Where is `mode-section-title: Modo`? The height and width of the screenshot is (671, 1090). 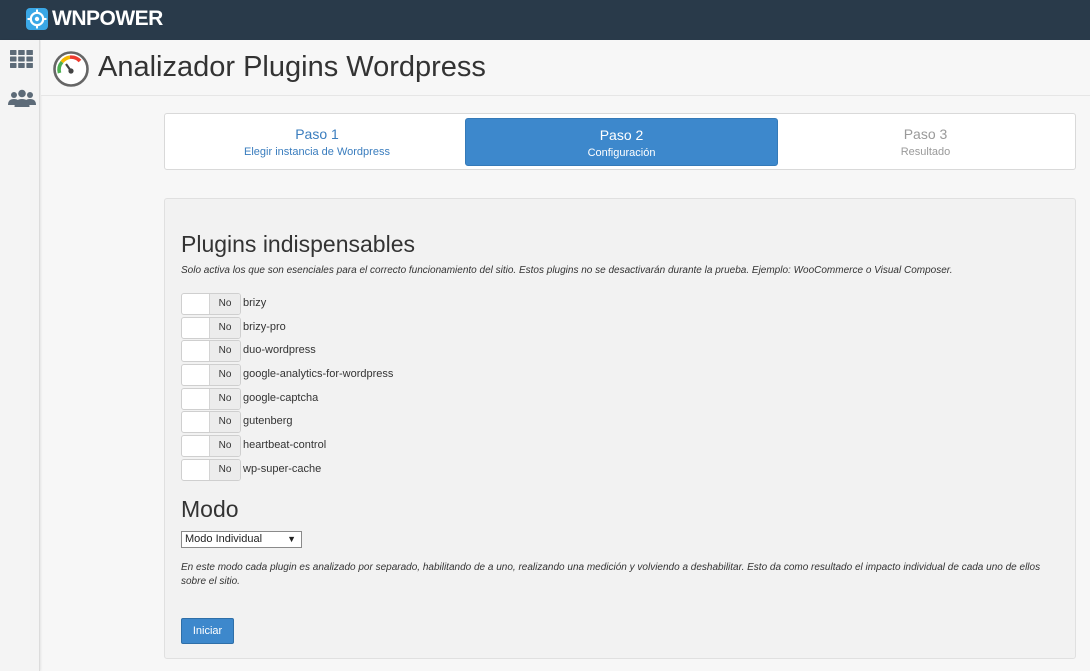
mode-section-title: Modo is located at coordinates (210, 509).